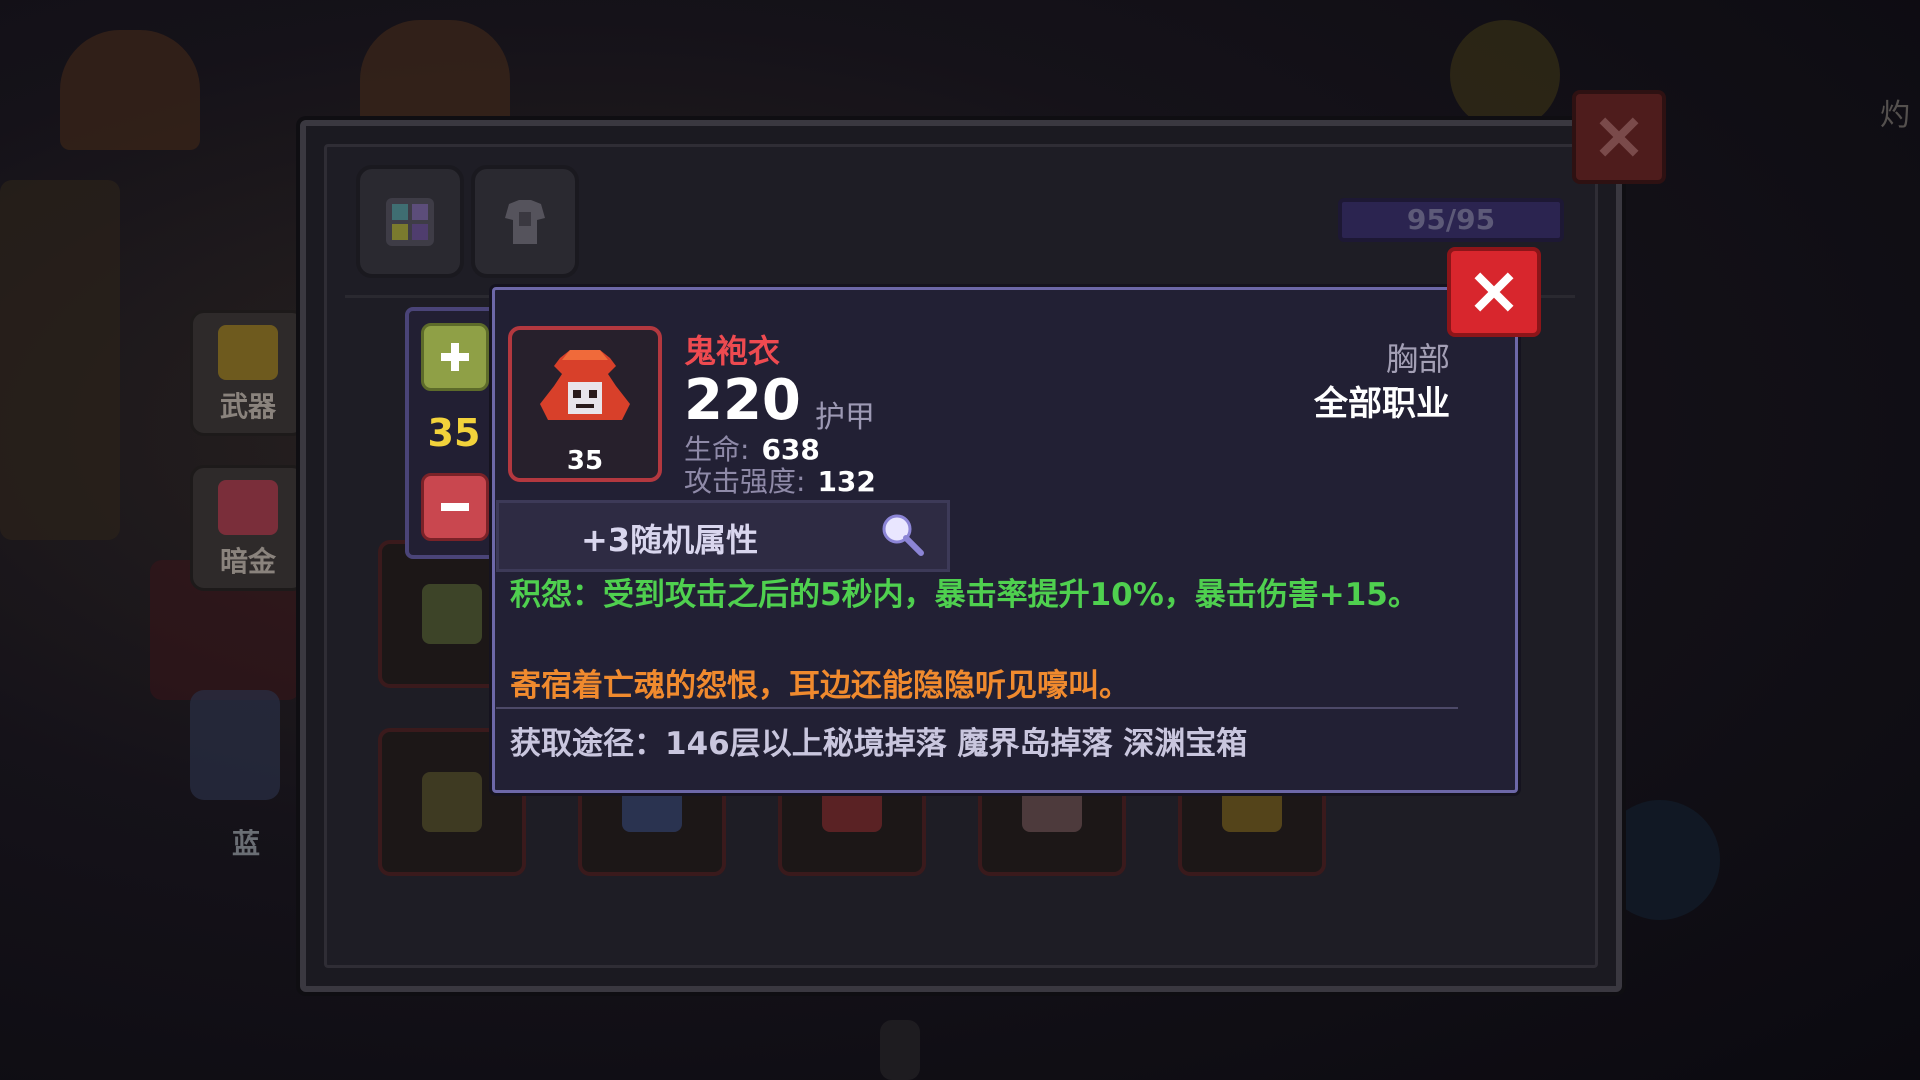  I want to click on filter-armor-button, so click(525, 221).